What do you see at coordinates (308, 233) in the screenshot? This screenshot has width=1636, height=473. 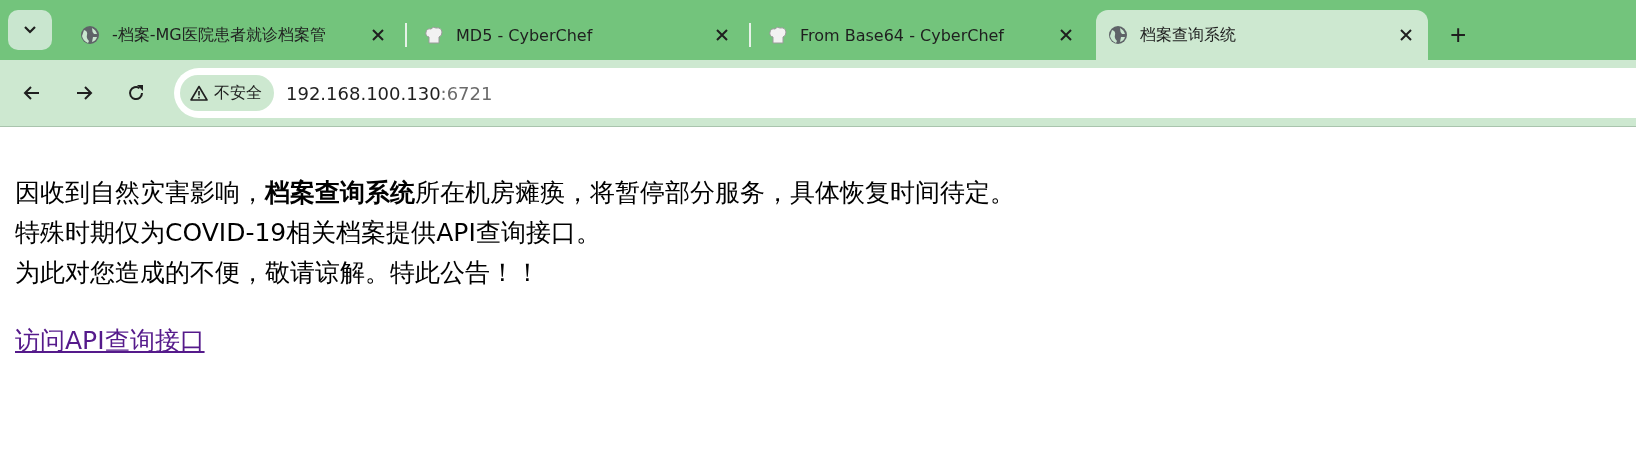 I see `notice-line: 特殊时期仅为COVID-19相关档案提供API查询接口。` at bounding box center [308, 233].